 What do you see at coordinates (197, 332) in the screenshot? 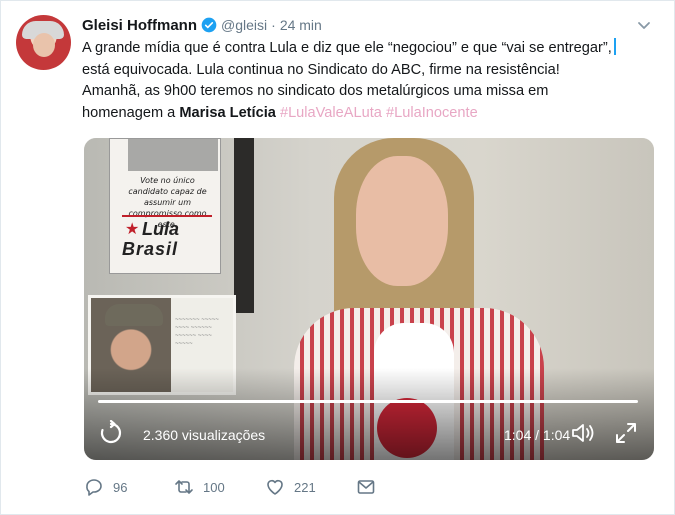
I see `photo-handwriting: ~~~~~~~ ~~~~~ ~~~~ ~~~~~~ ~~~~~~ ~~~~ ~~~~~` at bounding box center [197, 332].